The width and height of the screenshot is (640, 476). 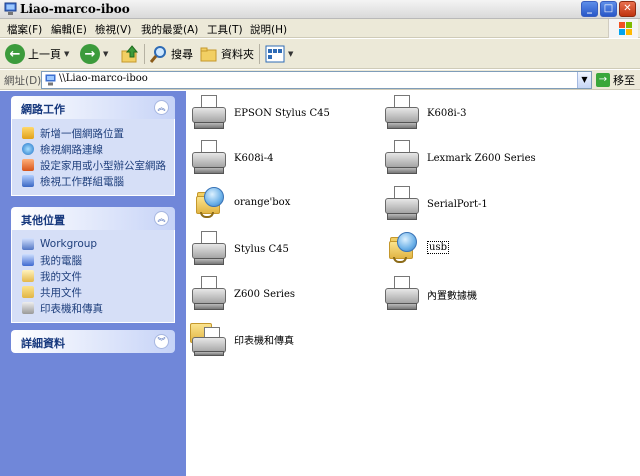 What do you see at coordinates (438, 247) in the screenshot?
I see `item-label: usb` at bounding box center [438, 247].